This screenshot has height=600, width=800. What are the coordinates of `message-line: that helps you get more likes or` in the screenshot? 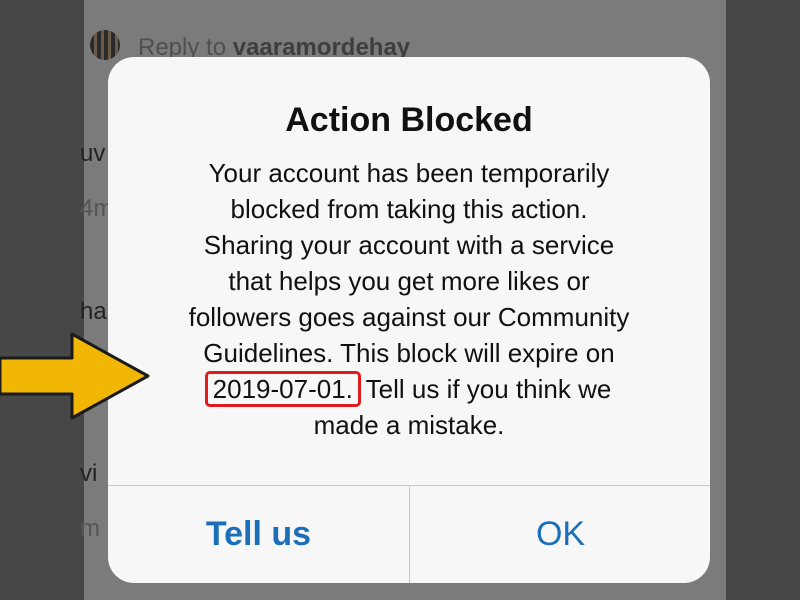 It's located at (409, 281).